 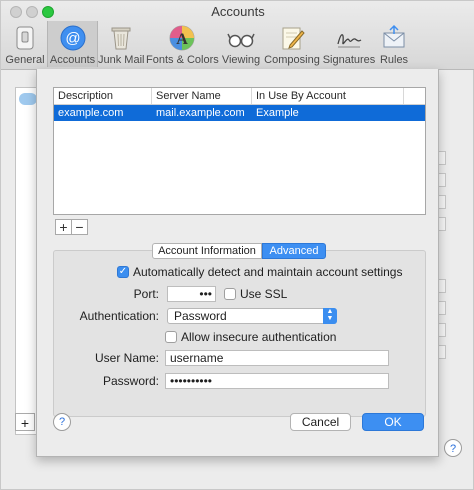 What do you see at coordinates (252, 316) in the screenshot?
I see `authentication-popup: Password ▲ ▼` at bounding box center [252, 316].